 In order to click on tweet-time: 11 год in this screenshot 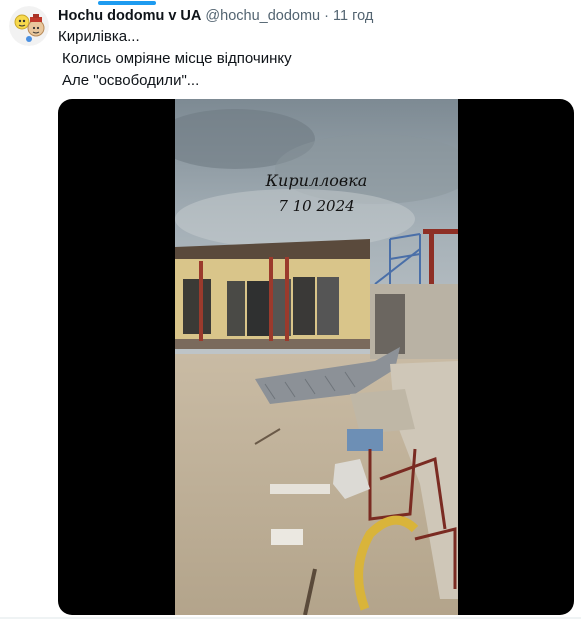, I will do `click(353, 16)`.